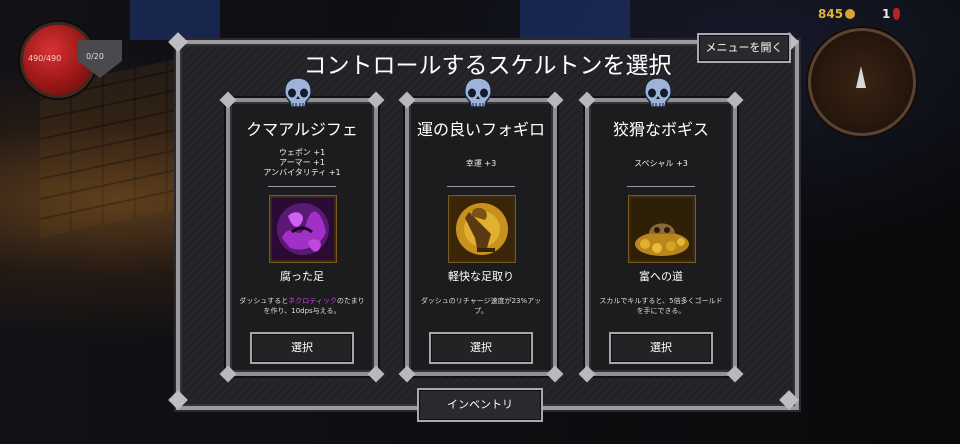 This screenshot has height=444, width=960. What do you see at coordinates (480, 405) in the screenshot?
I see `inventory-button: インベントリ` at bounding box center [480, 405].